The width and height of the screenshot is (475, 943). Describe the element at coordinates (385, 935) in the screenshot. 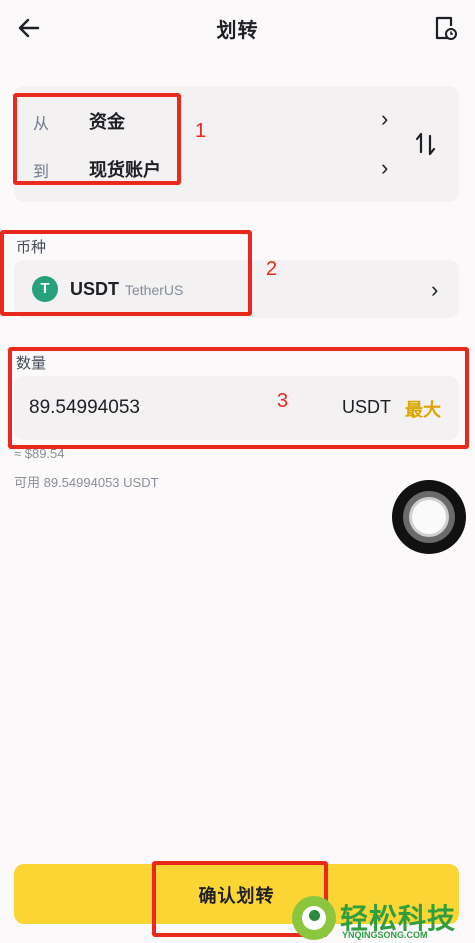

I see `watermark-url: YNQINGSONG.COM` at that location.